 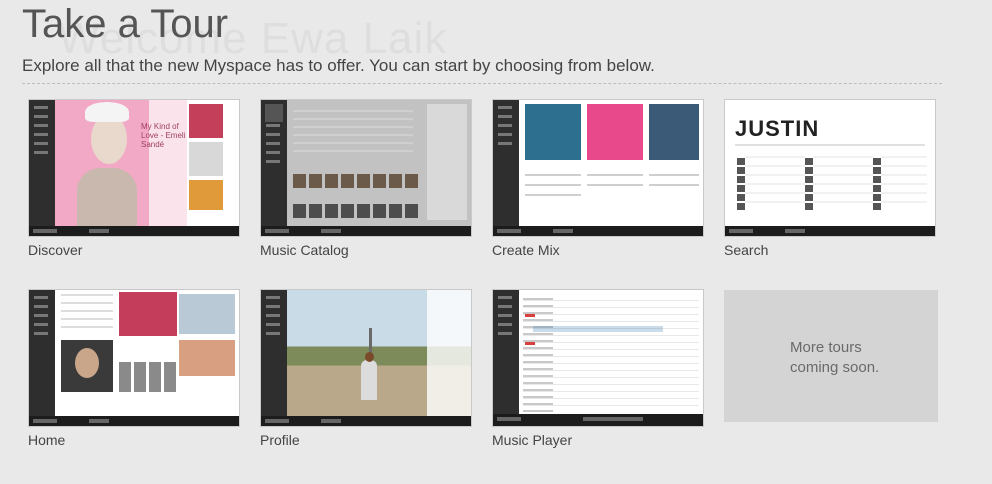 What do you see at coordinates (598, 168) in the screenshot?
I see `tour-create-mix-thumbnail` at bounding box center [598, 168].